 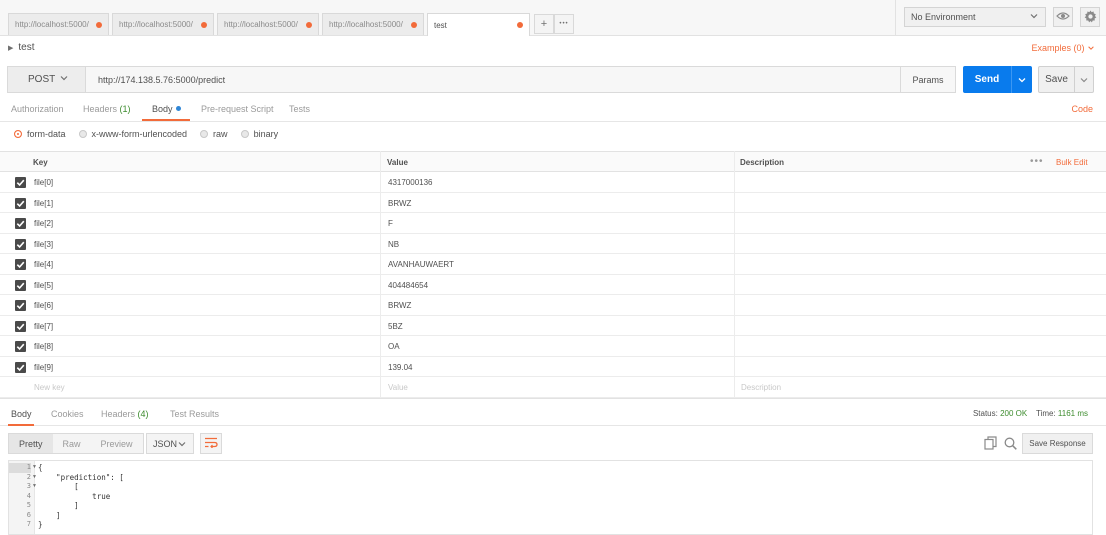 I want to click on response-body-editor: 1 ▼{2 ▼ "prediction": [3 ▼ [4 true 5 ] 6 ] 7}, so click(x=550, y=497).